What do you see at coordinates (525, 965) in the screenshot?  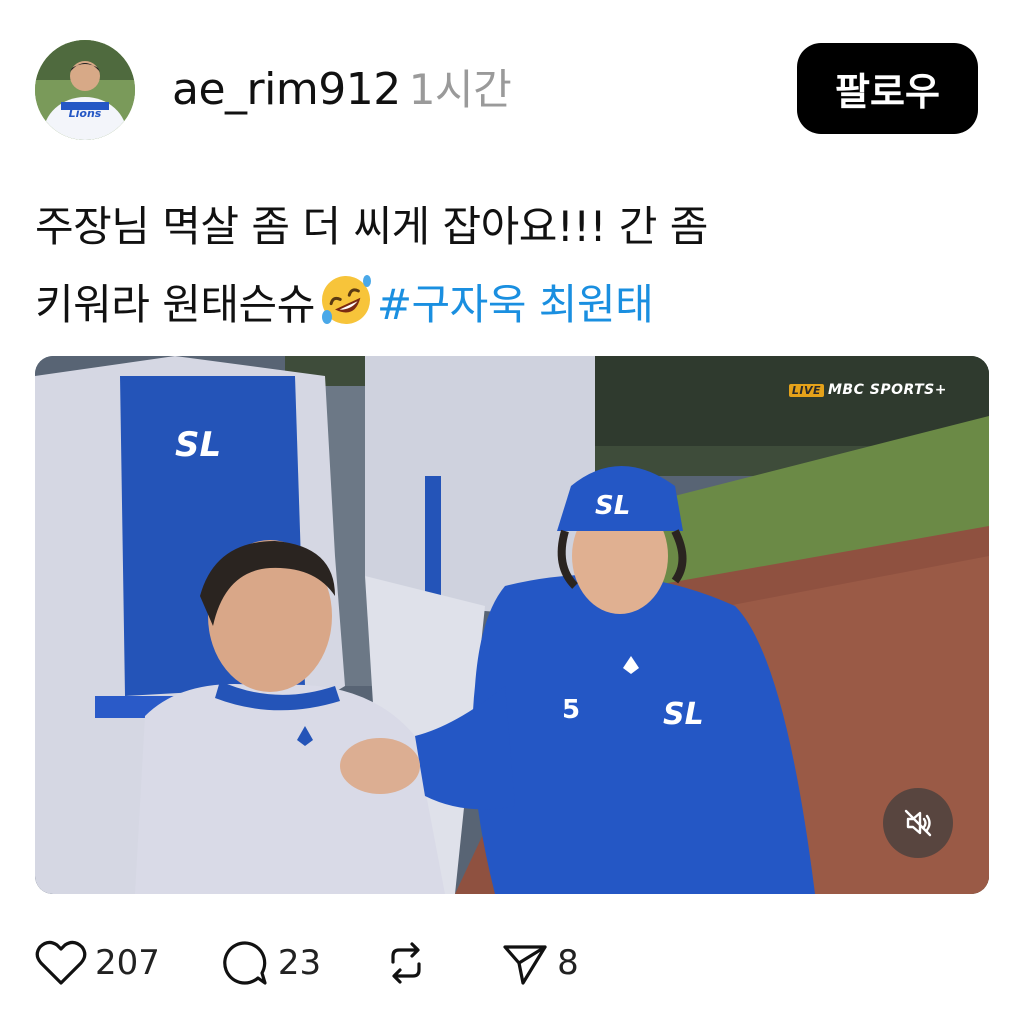 I see `send-icon` at bounding box center [525, 965].